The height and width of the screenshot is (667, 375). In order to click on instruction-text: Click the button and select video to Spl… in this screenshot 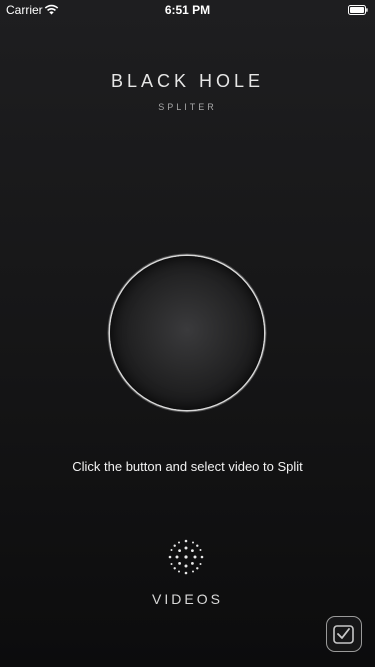, I will do `click(187, 466)`.